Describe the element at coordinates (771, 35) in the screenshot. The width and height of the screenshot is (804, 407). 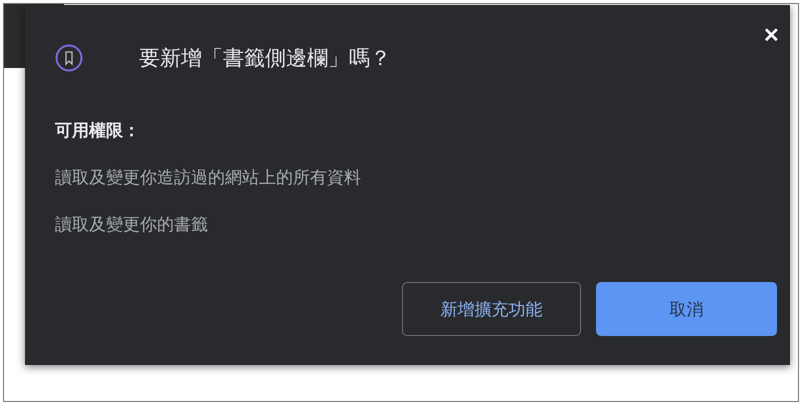
I see `close-button: ✕` at that location.